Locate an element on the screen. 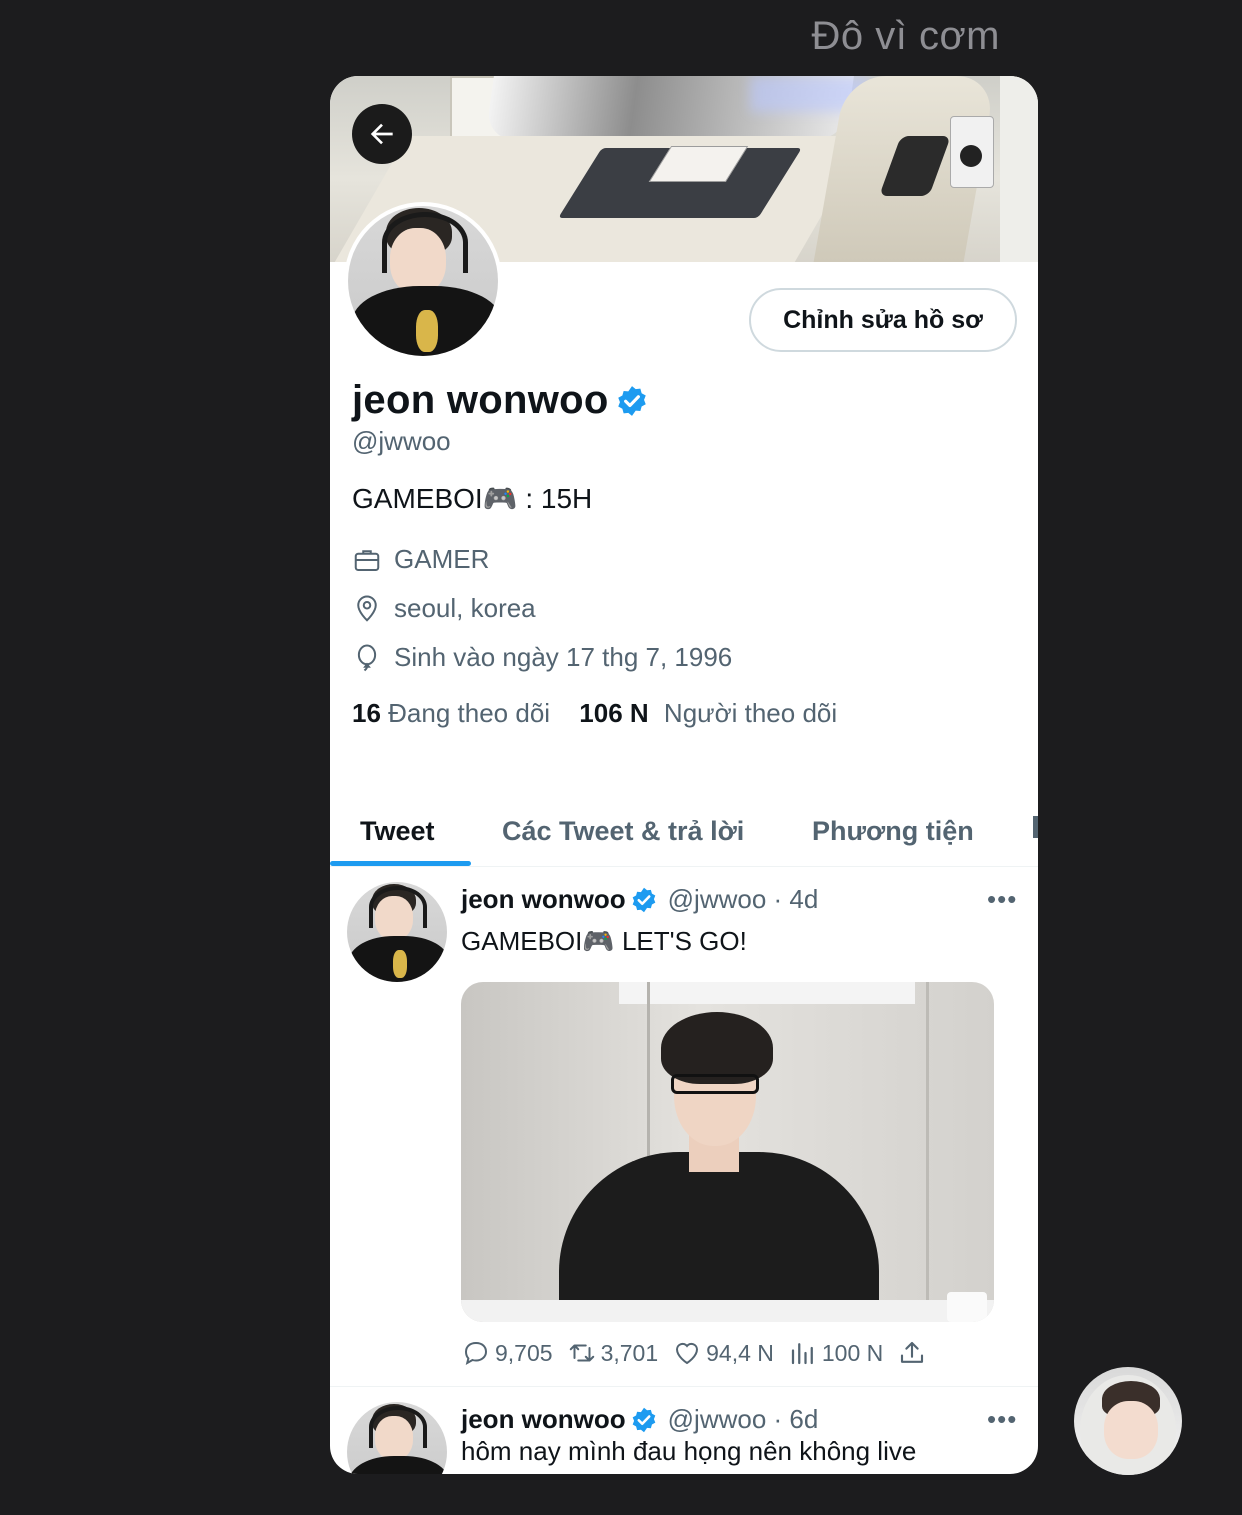 The width and height of the screenshot is (1242, 1515). reply-button: 9,705 is located at coordinates (507, 1353).